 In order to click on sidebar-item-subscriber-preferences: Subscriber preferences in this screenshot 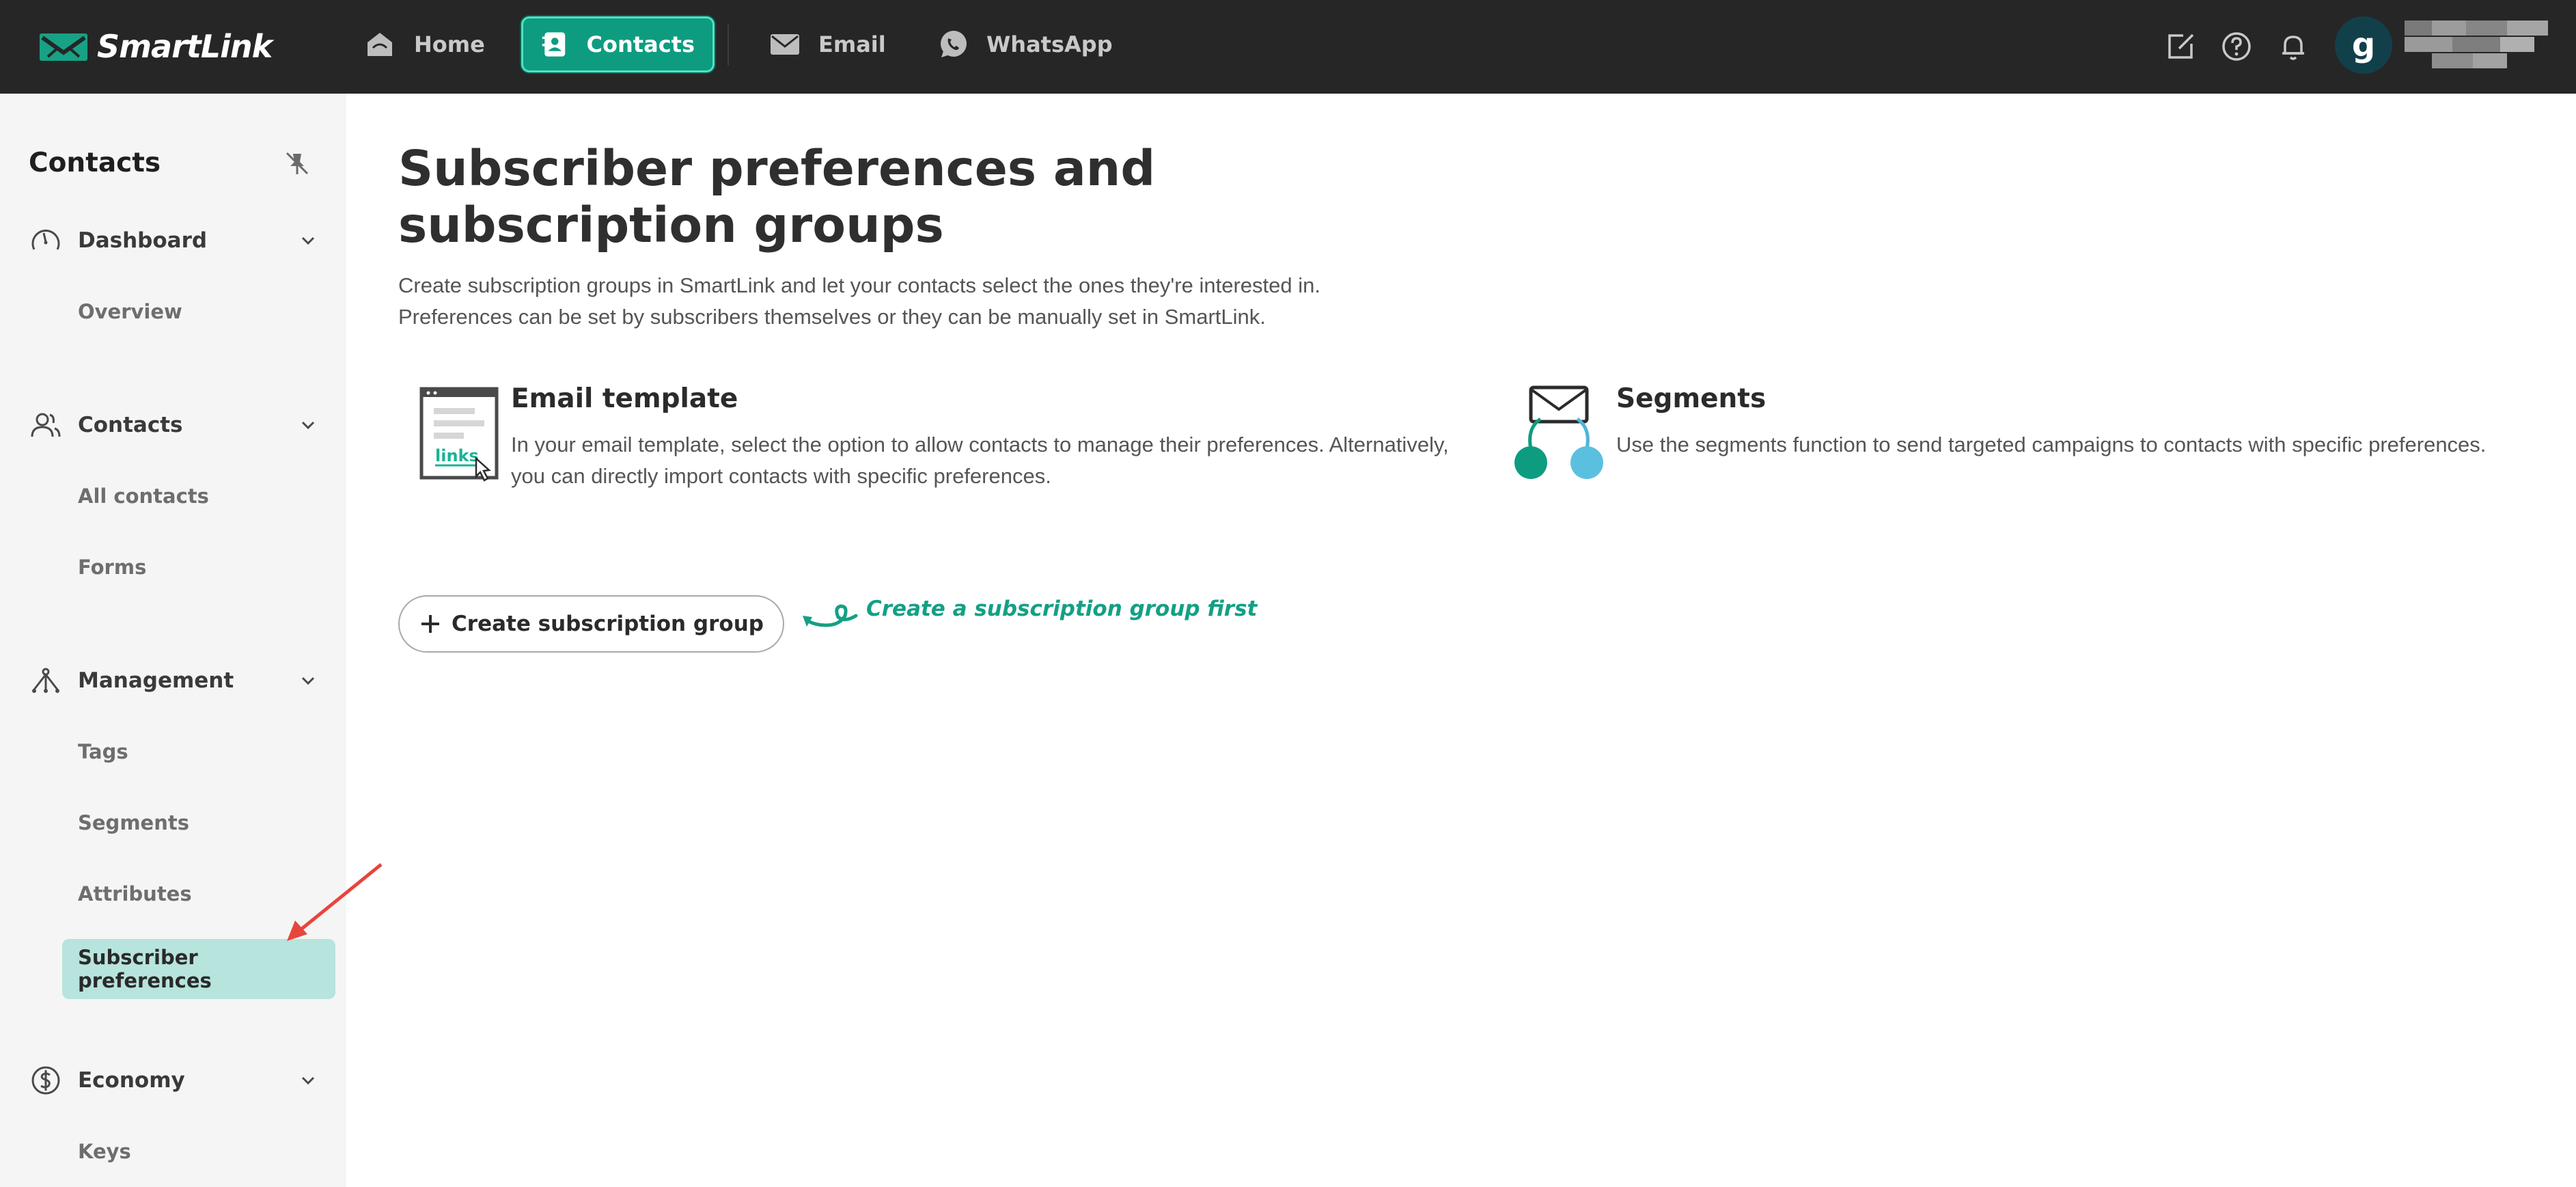, I will do `click(198, 969)`.